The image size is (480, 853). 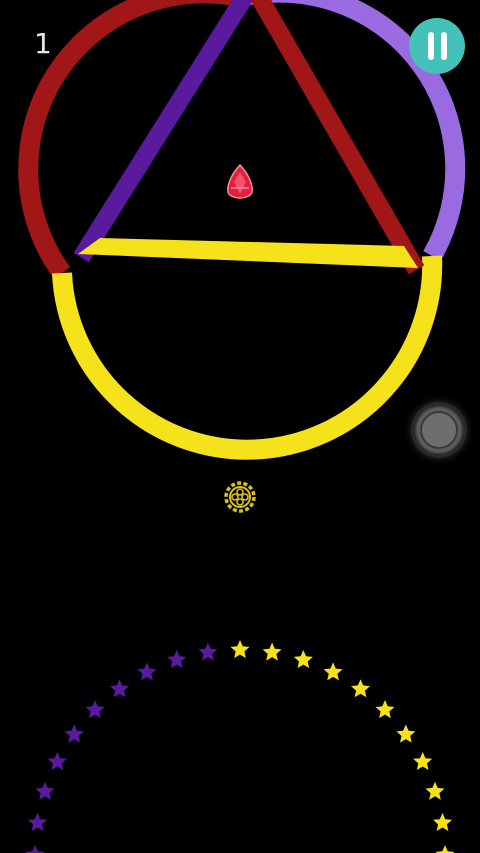 What do you see at coordinates (248, 253) in the screenshot?
I see `triangle-side-yellow` at bounding box center [248, 253].